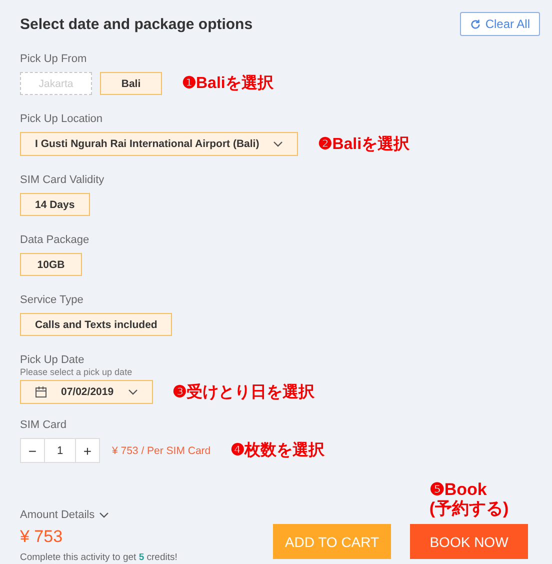  I want to click on annotation-text: ❸受けとり日を選択, so click(243, 392).